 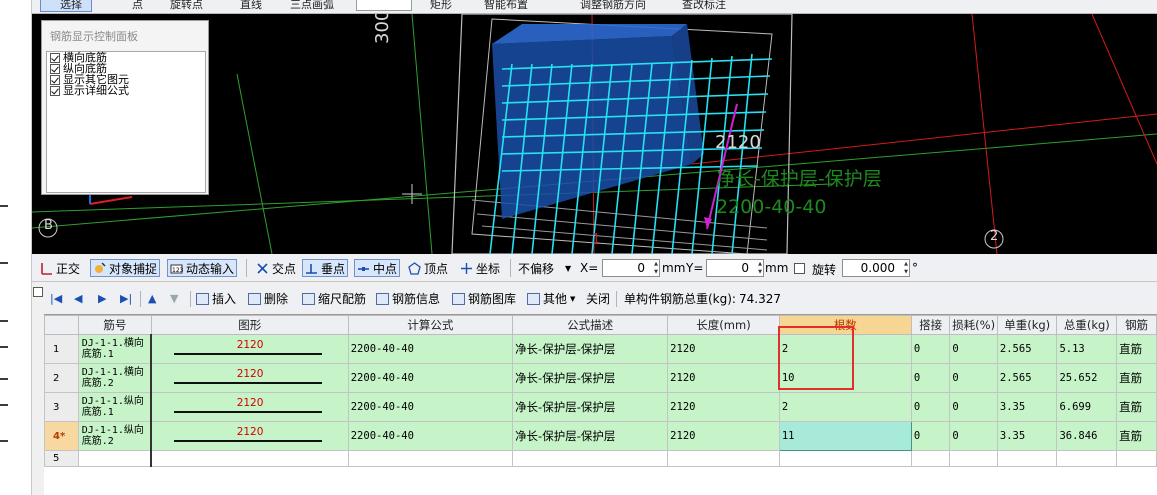 What do you see at coordinates (1087, 349) in the screenshot?
I see `total-weight-cell: 5.13` at bounding box center [1087, 349].